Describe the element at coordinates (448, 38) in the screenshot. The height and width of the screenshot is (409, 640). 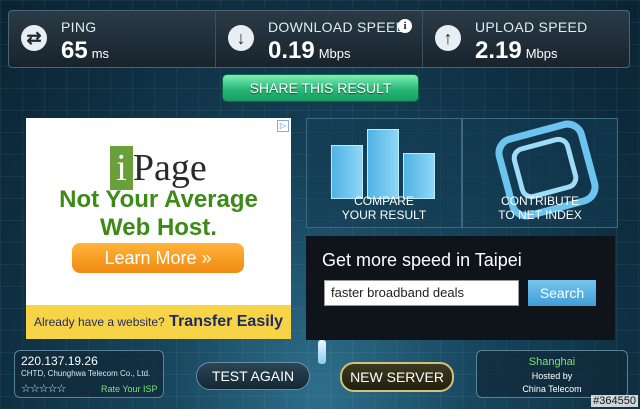
I see `upload-arrow-icon: ↑` at that location.